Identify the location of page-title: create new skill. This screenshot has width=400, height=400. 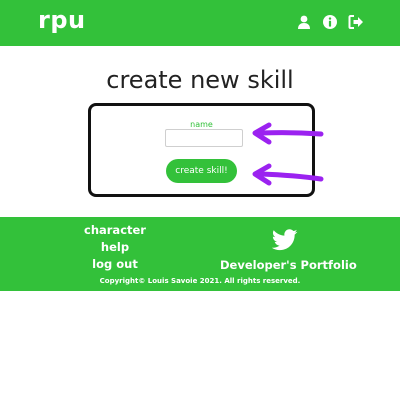
(200, 80).